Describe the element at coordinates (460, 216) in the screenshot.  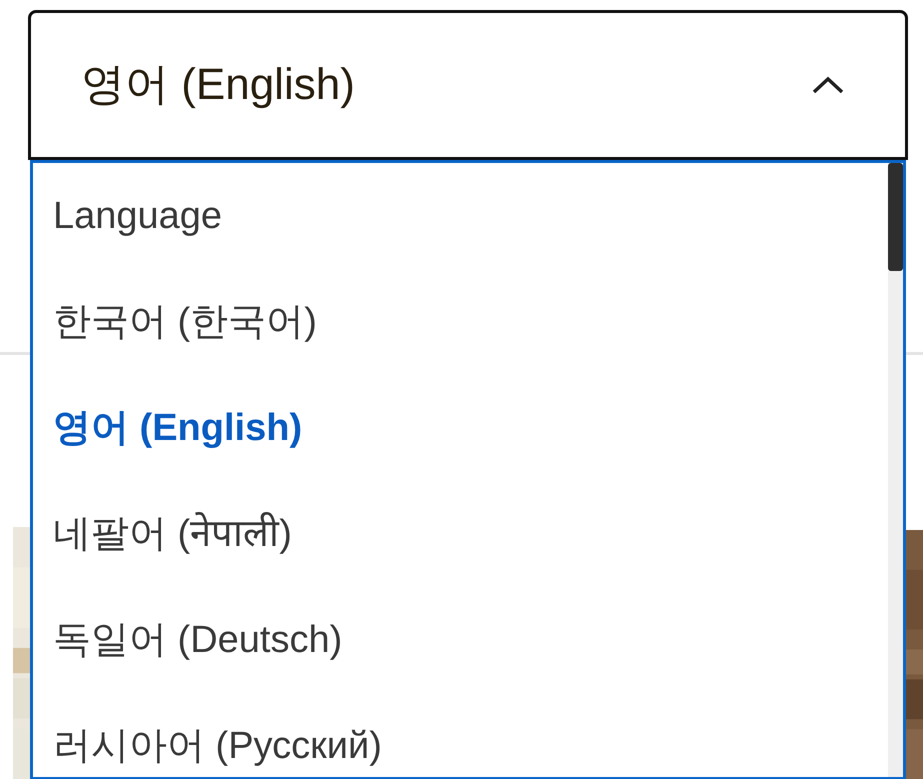
I see `language-option: Language` at that location.